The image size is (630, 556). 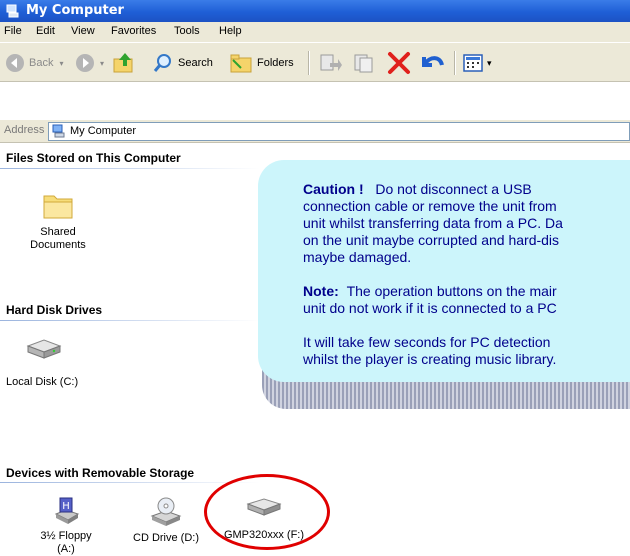 What do you see at coordinates (66, 536) in the screenshot?
I see `floppy-label-1: 3½ Floppy` at bounding box center [66, 536].